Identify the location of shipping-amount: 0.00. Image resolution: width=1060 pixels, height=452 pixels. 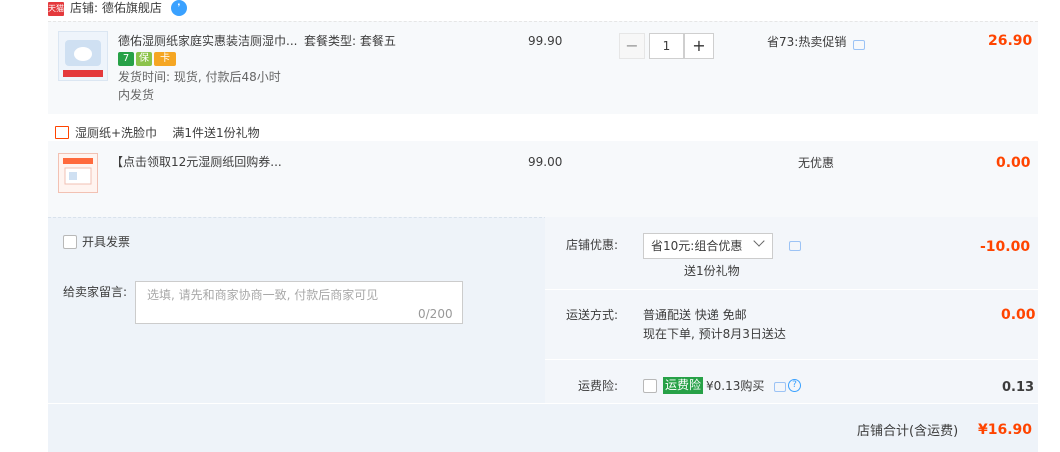
(1018, 315).